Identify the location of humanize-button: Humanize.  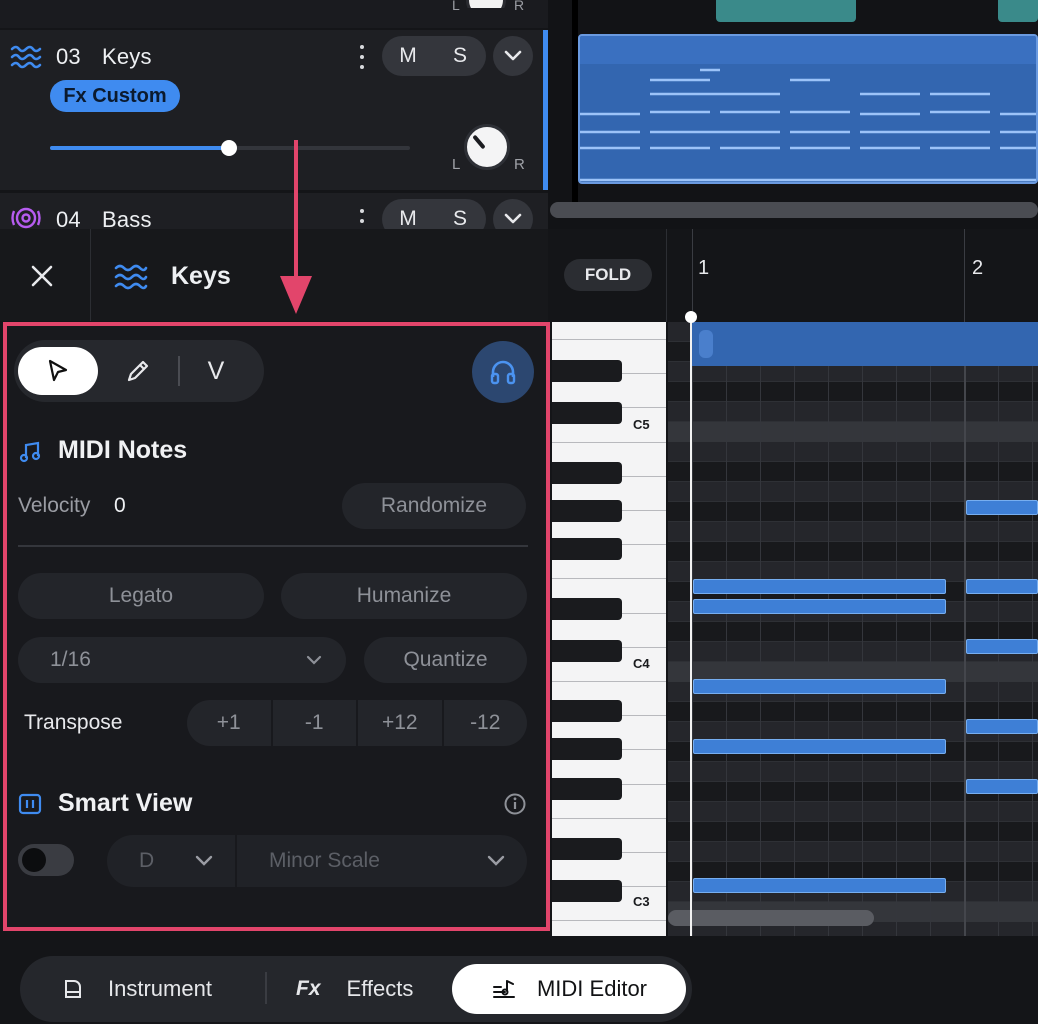
(404, 596).